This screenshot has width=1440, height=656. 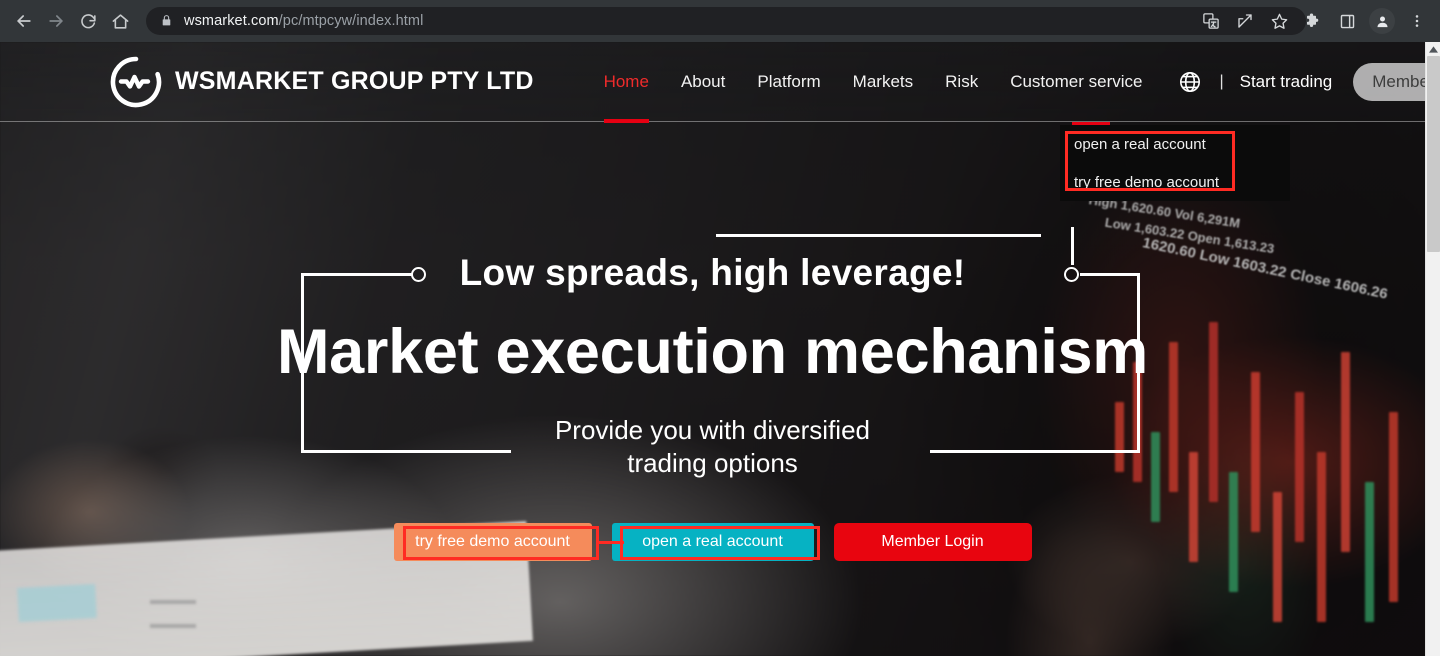 What do you see at coordinates (136, 82) in the screenshot?
I see `wsmarket-circle-logo` at bounding box center [136, 82].